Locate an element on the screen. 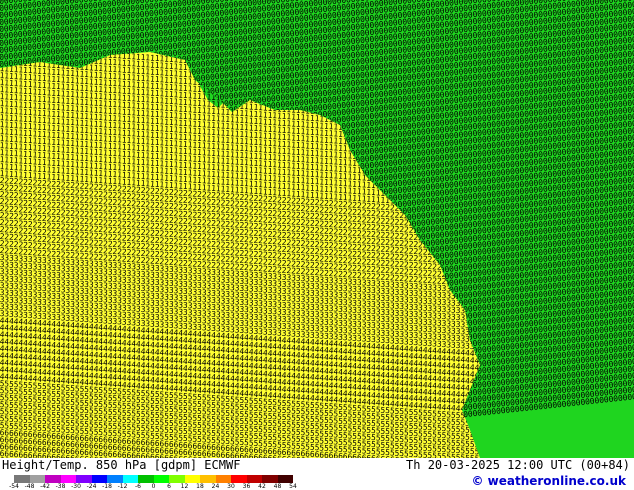 The width and height of the screenshot is (634, 490). legend-tick: -18 is located at coordinates (107, 486).